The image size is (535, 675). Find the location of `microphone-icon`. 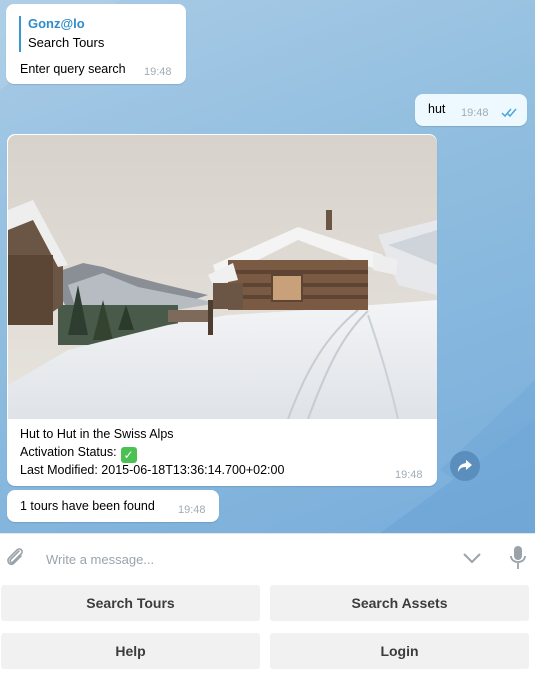

microphone-icon is located at coordinates (518, 560).